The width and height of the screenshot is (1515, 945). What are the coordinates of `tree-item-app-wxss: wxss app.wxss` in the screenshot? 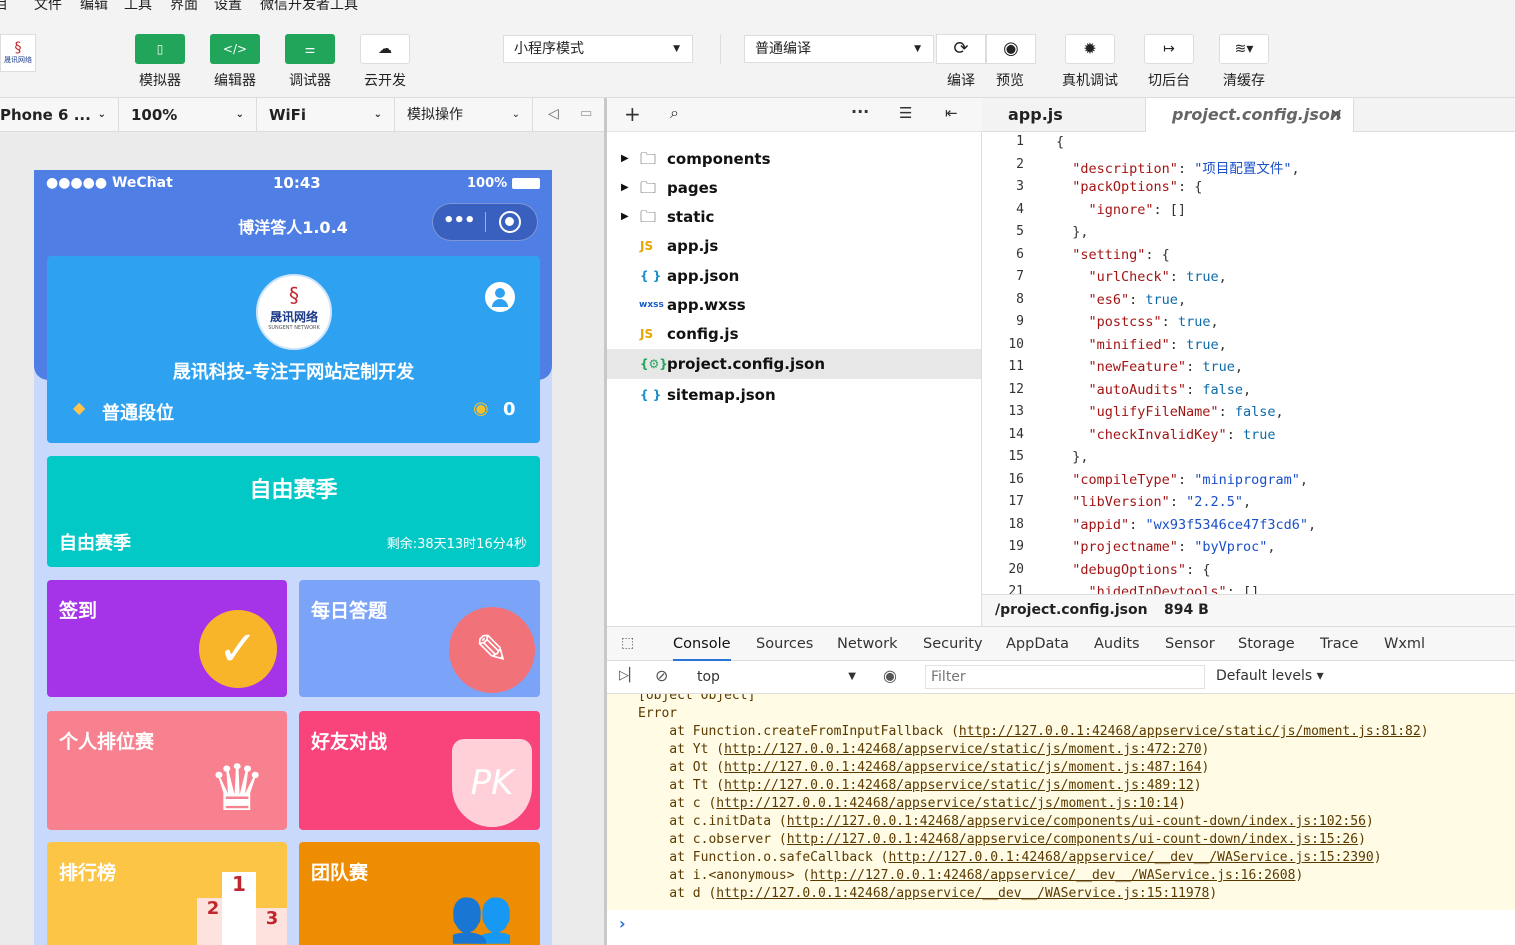 It's located at (794, 305).